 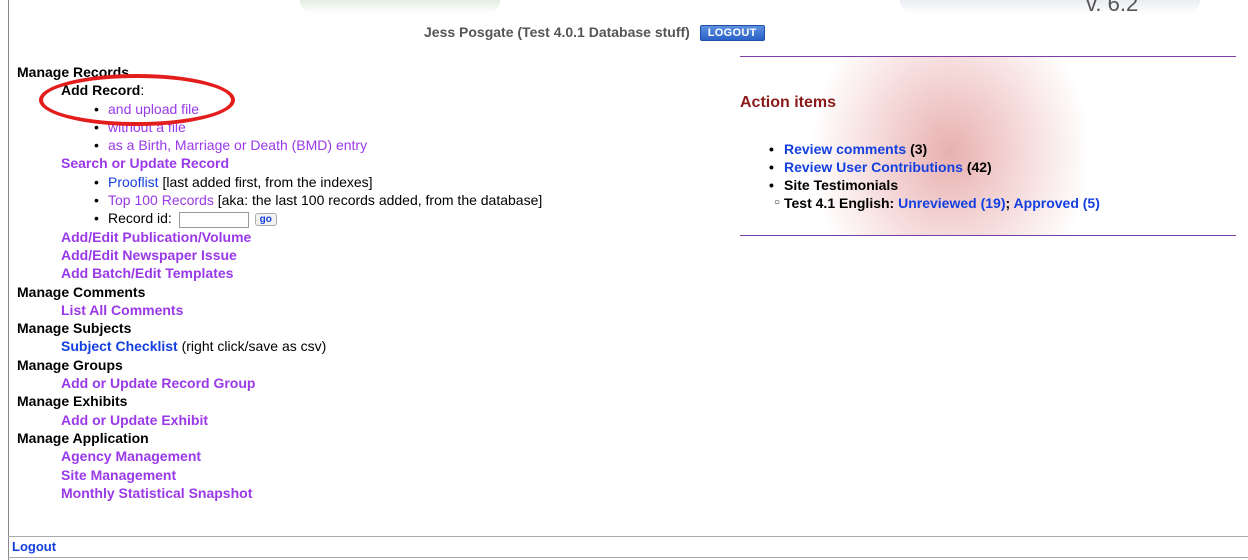 What do you see at coordinates (951, 203) in the screenshot?
I see `unreviewed-link: Unreviewed (19)` at bounding box center [951, 203].